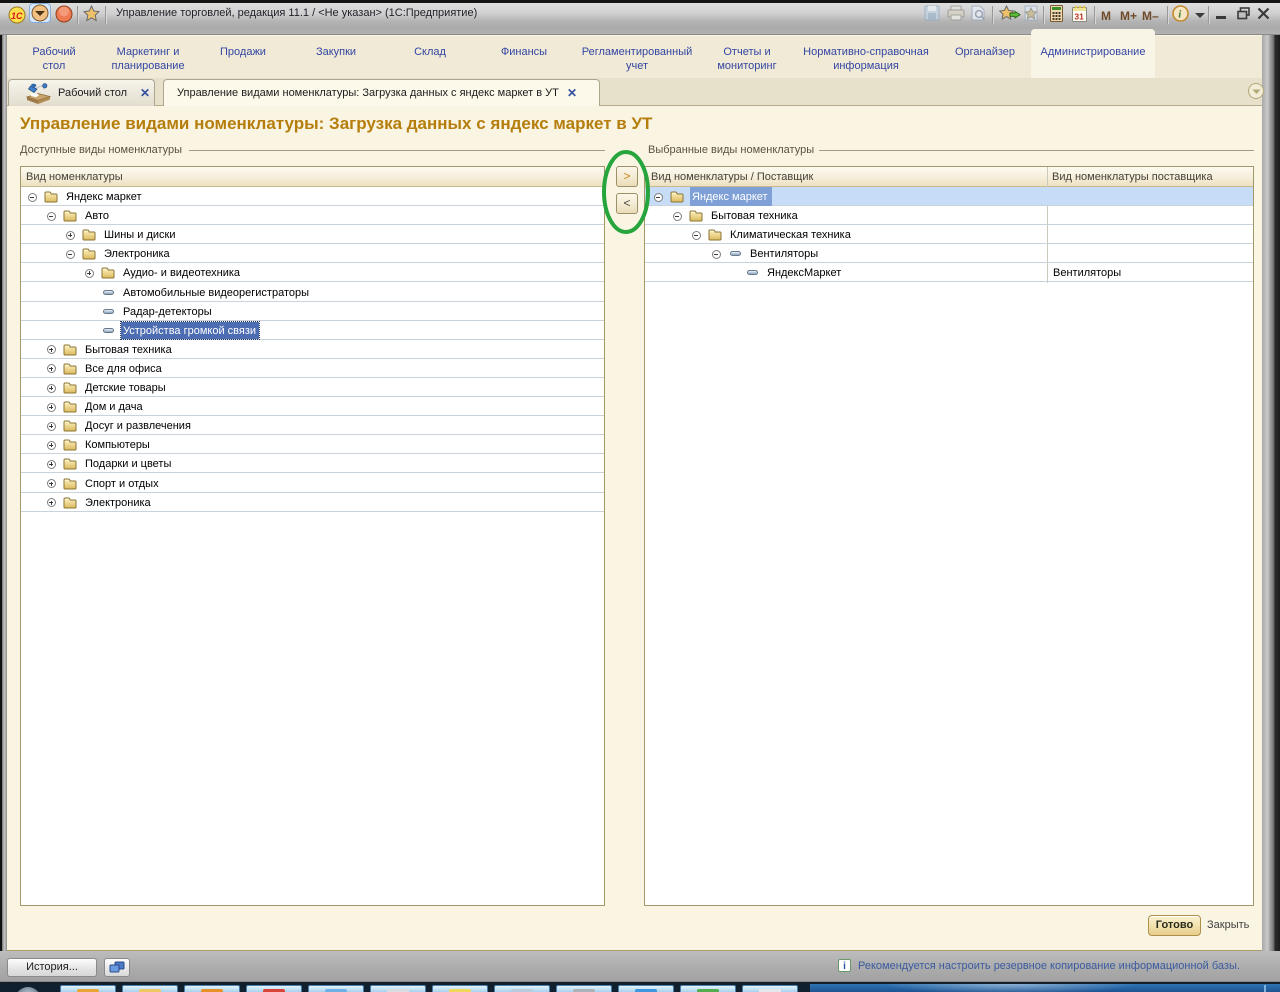  What do you see at coordinates (17, 16) in the screenshot?
I see `svg-text: 1С` at bounding box center [17, 16].